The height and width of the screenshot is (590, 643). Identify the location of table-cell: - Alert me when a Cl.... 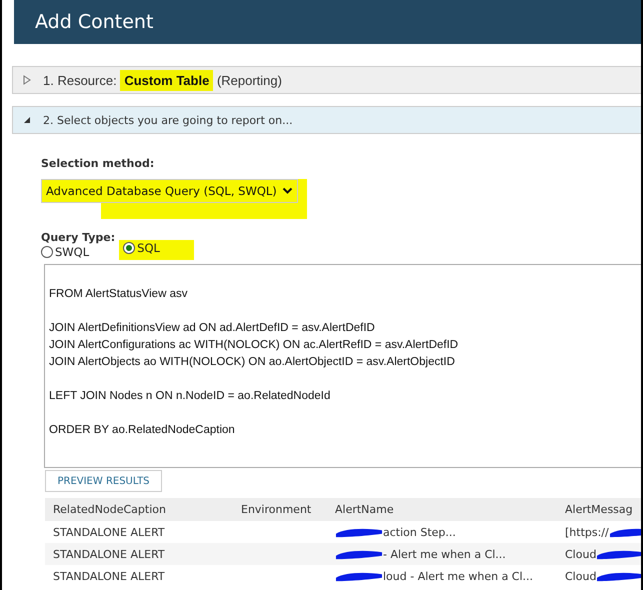
(444, 554).